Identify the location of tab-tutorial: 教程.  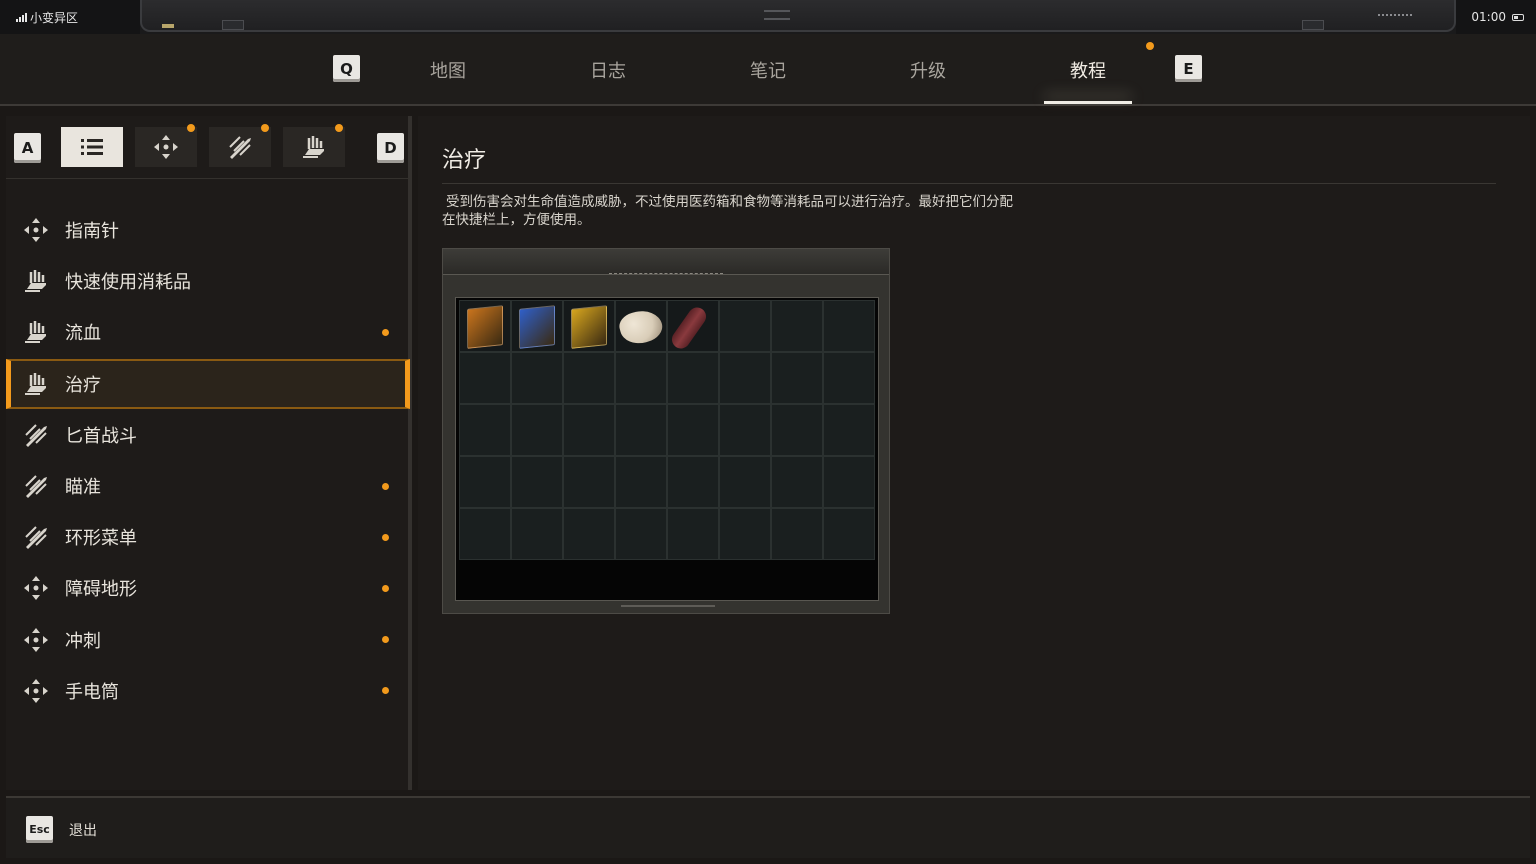
(1088, 72).